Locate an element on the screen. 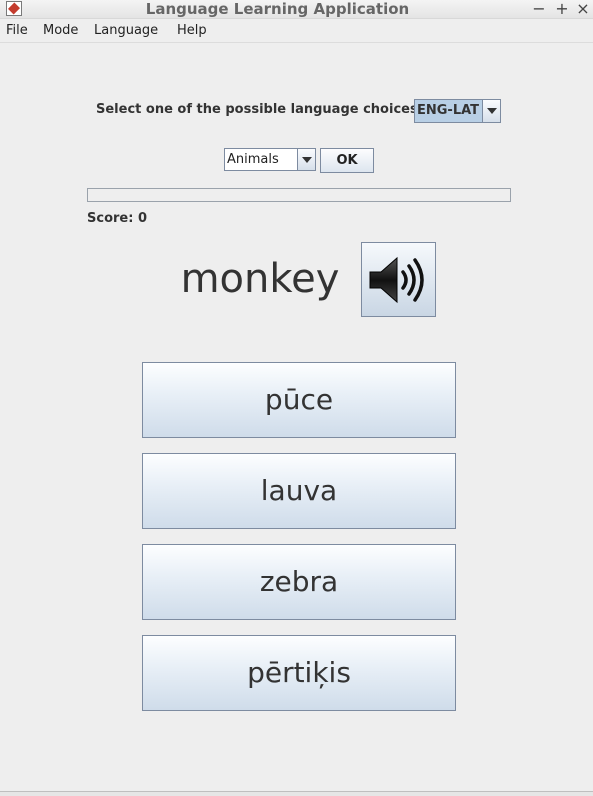 Image resolution: width=593 pixels, height=796 pixels. minimize-button: − is located at coordinates (539, 9).